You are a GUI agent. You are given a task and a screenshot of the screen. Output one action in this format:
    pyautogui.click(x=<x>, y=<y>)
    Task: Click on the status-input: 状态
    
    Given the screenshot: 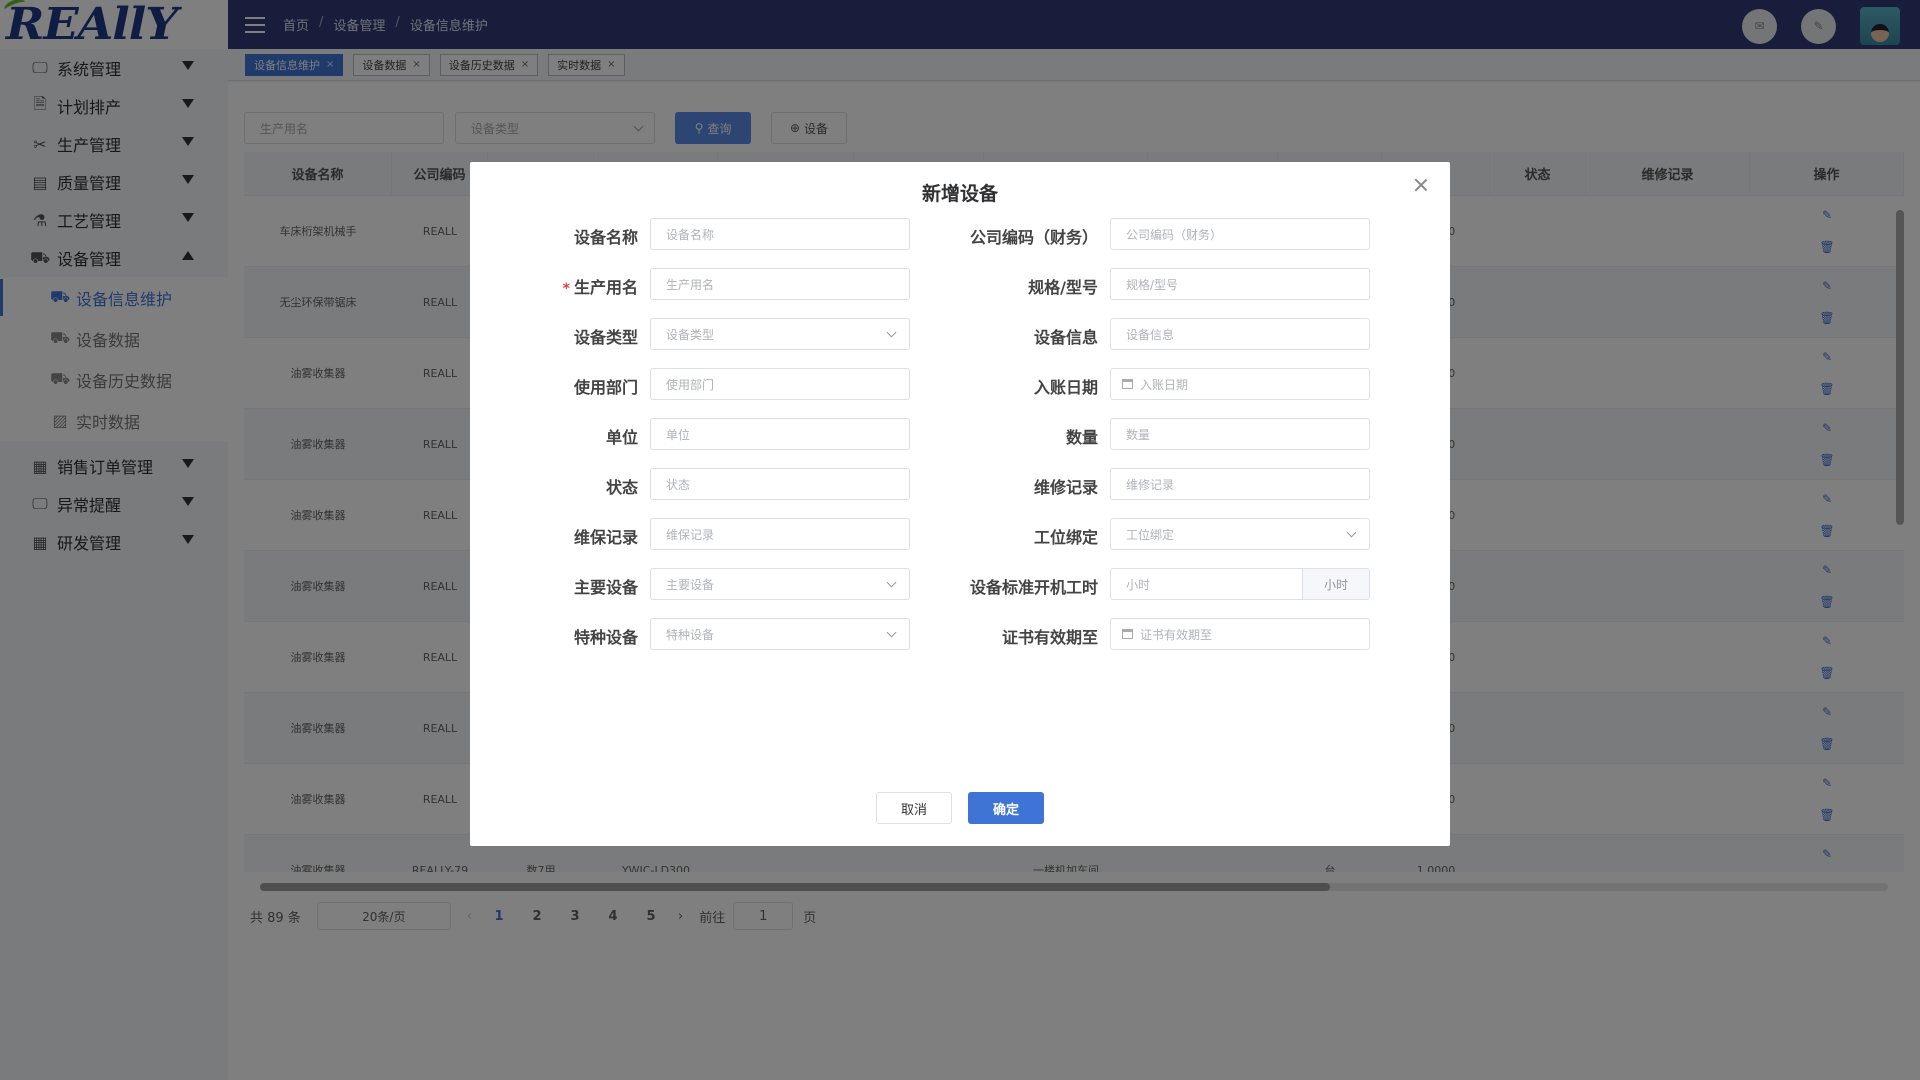 What is the action you would take?
    pyautogui.click(x=780, y=484)
    